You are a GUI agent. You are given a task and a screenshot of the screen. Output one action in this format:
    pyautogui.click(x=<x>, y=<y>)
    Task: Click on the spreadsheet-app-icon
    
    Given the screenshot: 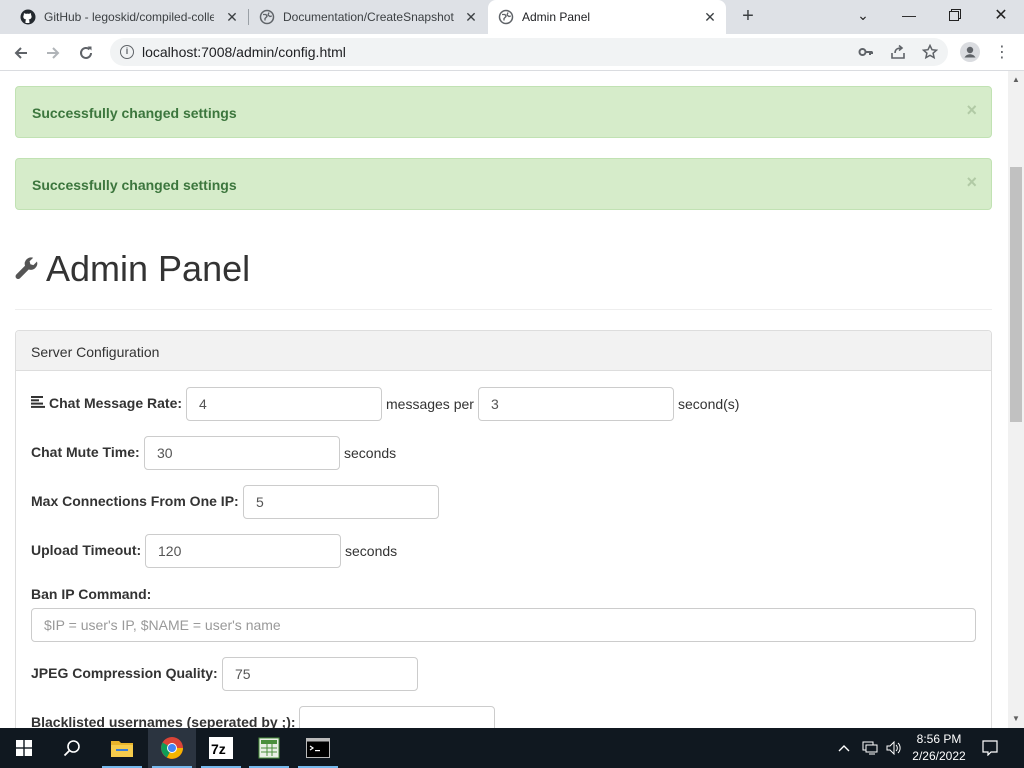 What is the action you would take?
    pyautogui.click(x=269, y=748)
    